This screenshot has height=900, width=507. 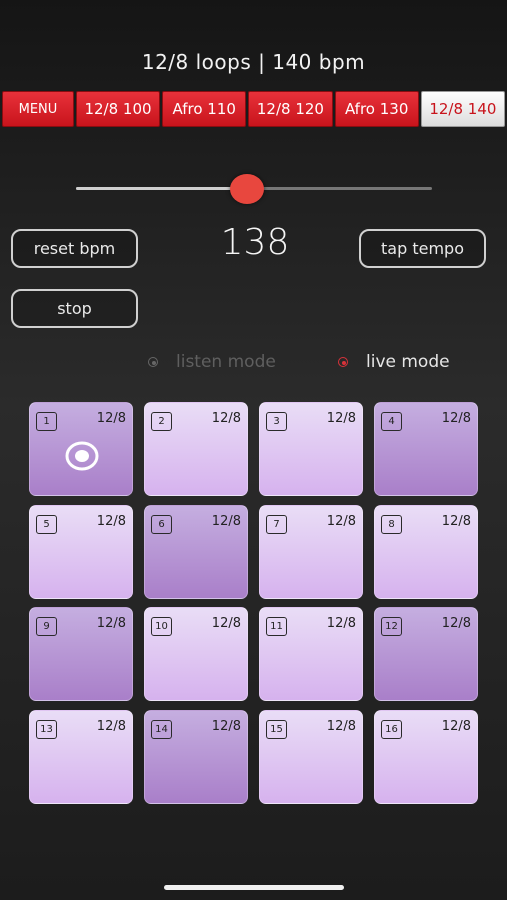 I want to click on listen-mode-label: listen mode, so click(x=226, y=362).